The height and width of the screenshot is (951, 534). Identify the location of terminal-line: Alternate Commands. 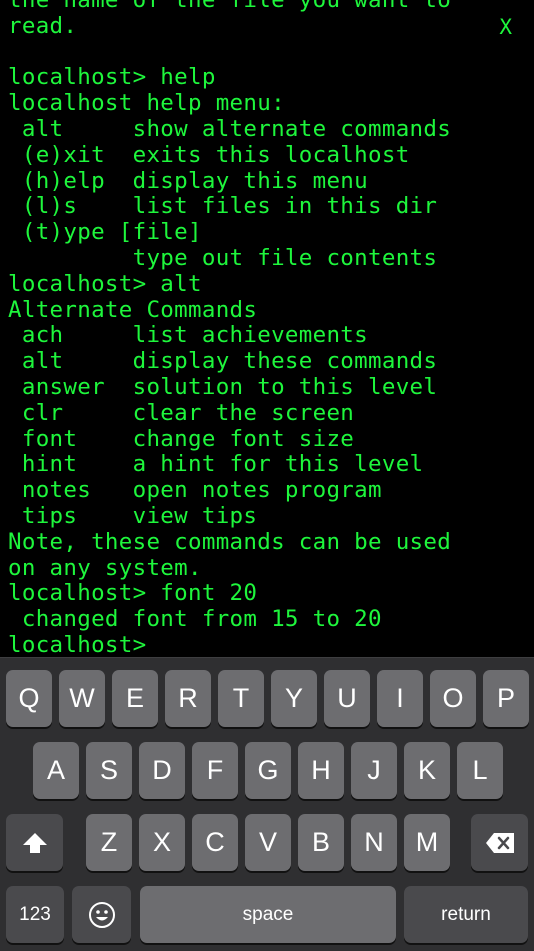
(133, 309).